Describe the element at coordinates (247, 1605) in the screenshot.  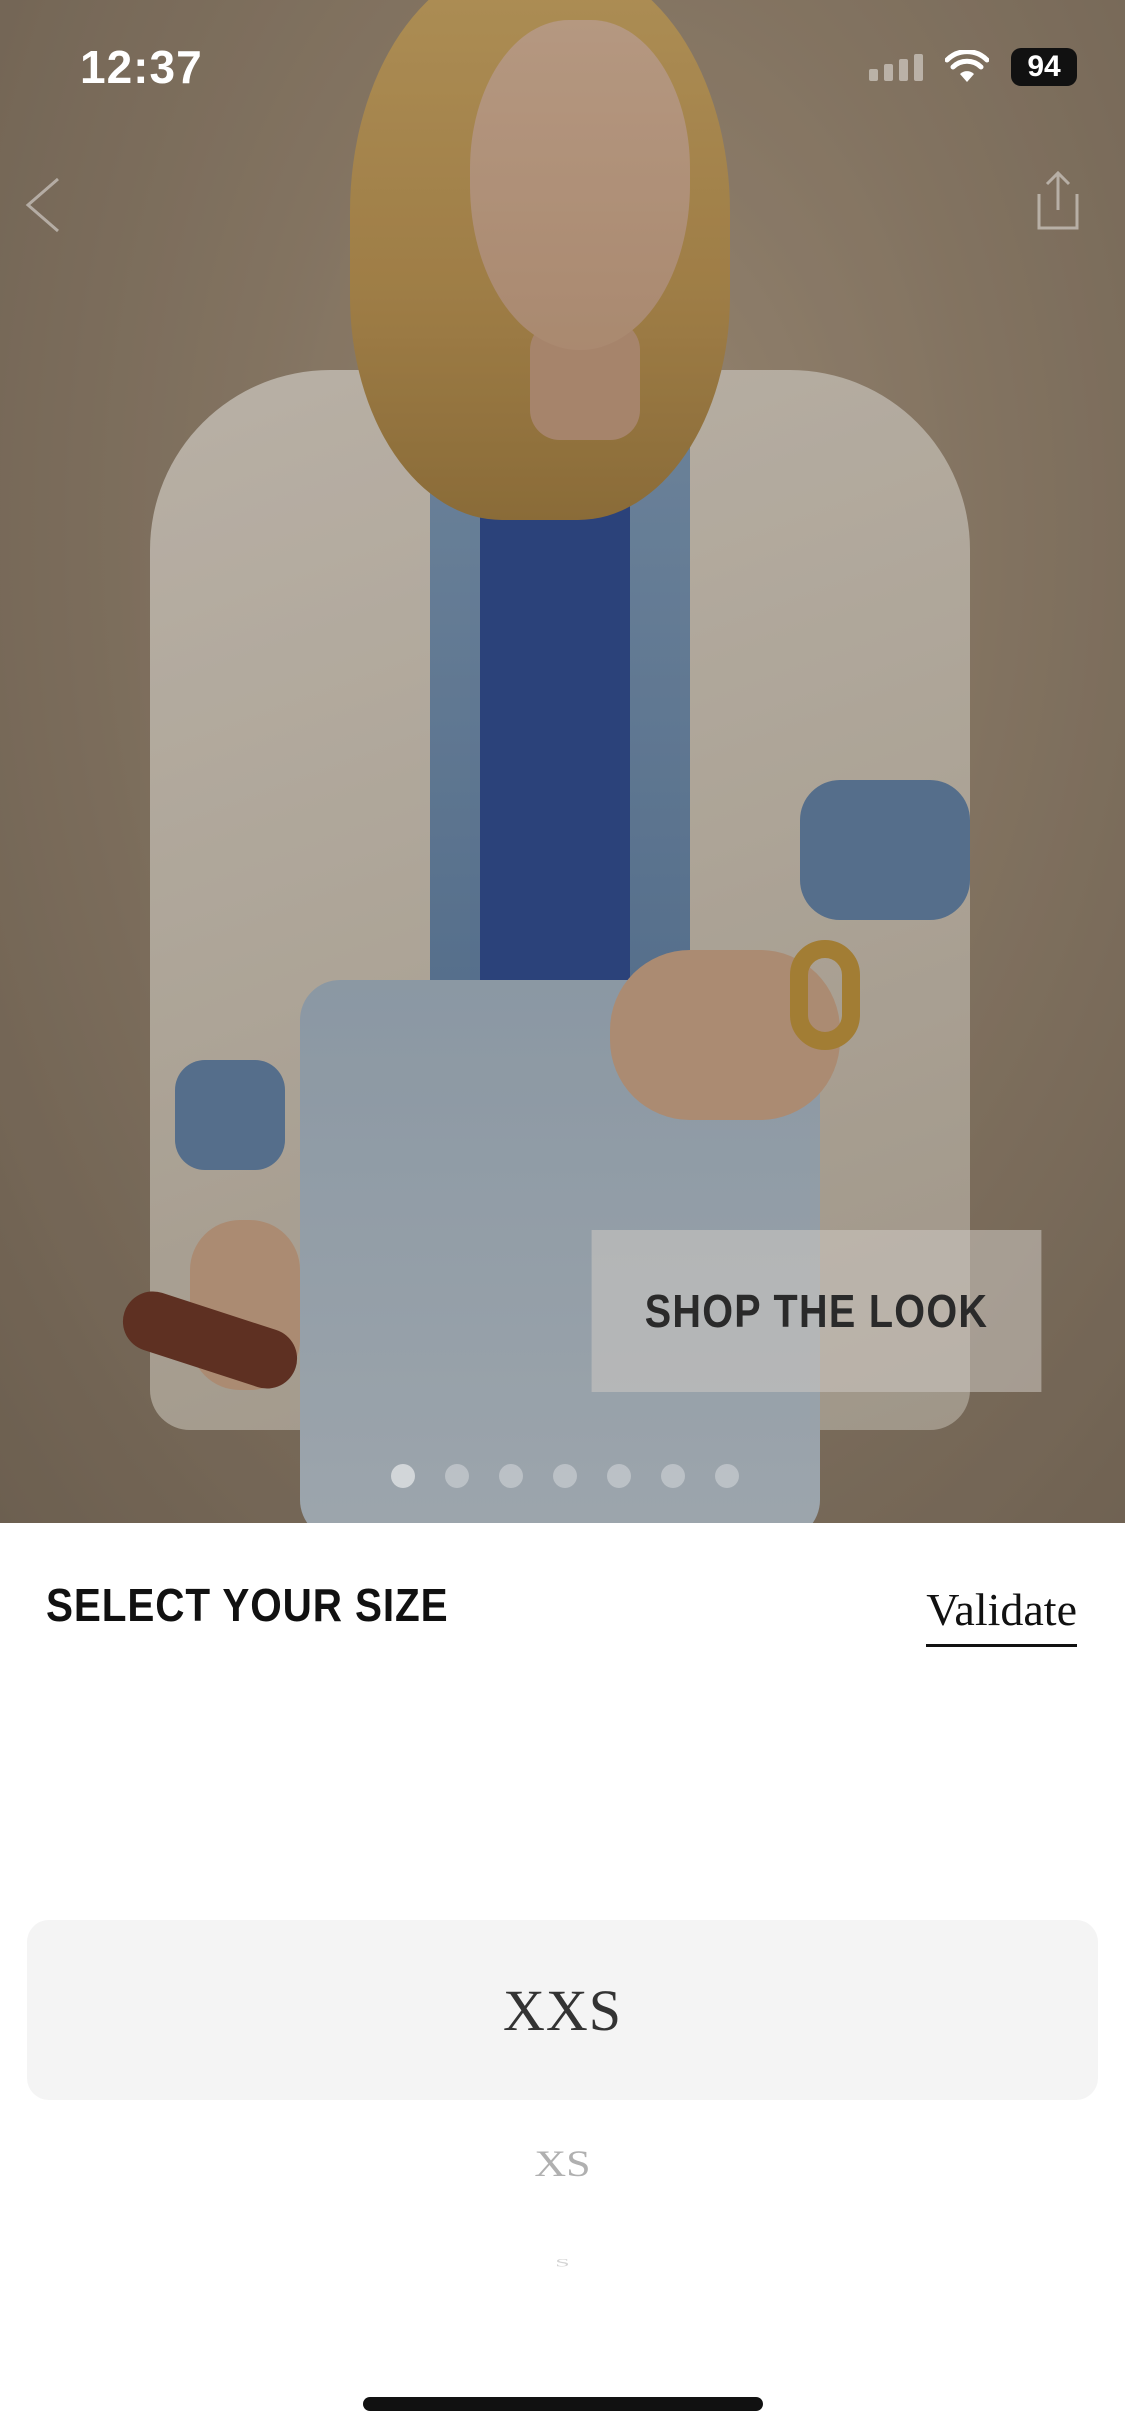
I see `sheet-title: SELECT YOUR SIZE` at that location.